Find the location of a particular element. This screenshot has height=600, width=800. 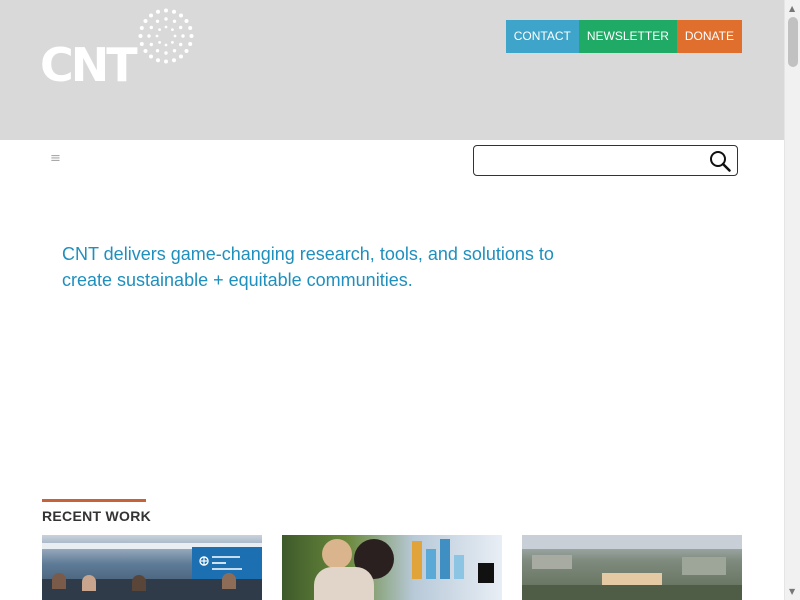

trees is located at coordinates (632, 592).